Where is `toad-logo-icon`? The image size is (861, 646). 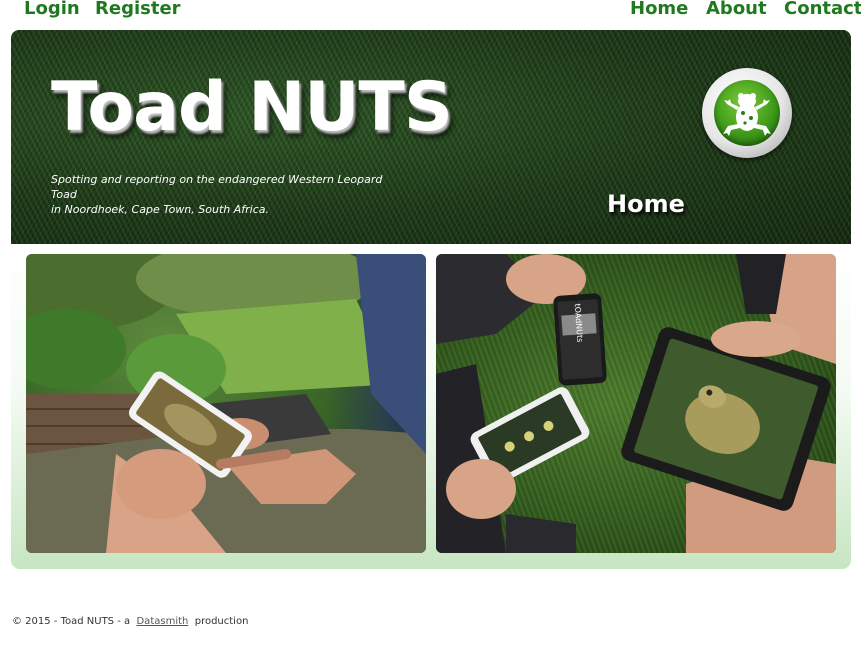
toad-logo-icon is located at coordinates (747, 113).